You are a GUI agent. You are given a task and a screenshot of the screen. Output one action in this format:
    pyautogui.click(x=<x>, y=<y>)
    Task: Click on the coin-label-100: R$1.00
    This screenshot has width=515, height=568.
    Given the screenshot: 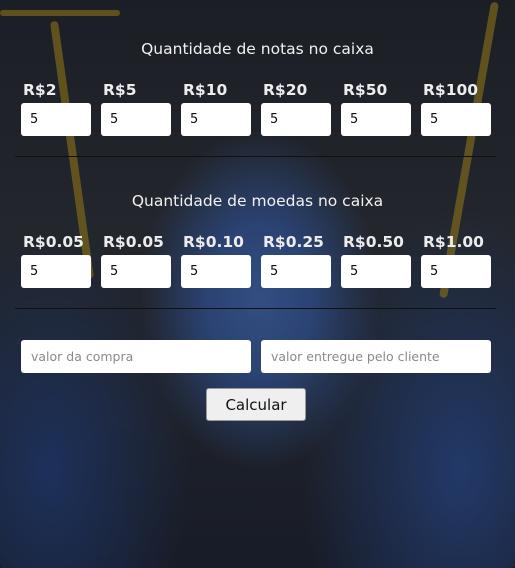 What is the action you would take?
    pyautogui.click(x=453, y=242)
    